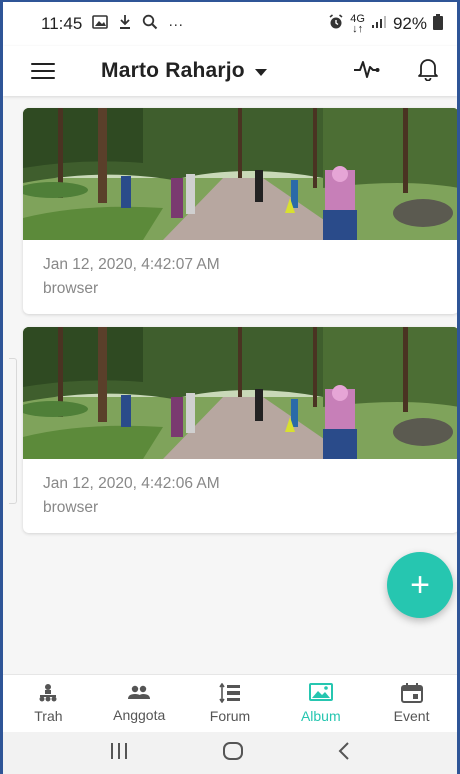 Image resolution: width=460 pixels, height=774 pixels. I want to click on tab-album: Album, so click(320, 703).